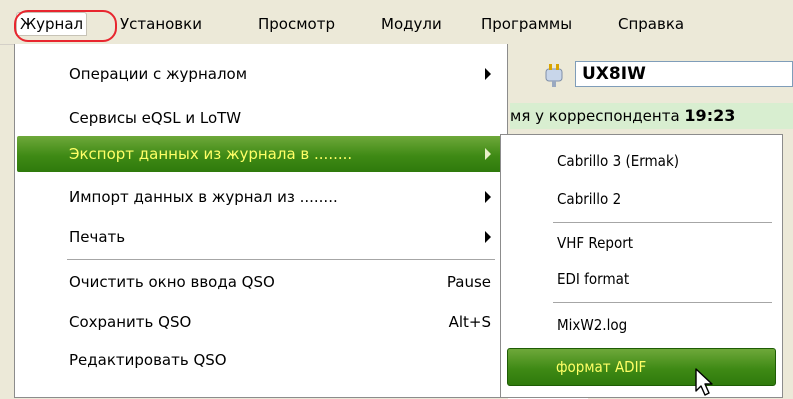 The height and width of the screenshot is (399, 793). Describe the element at coordinates (641, 161) in the screenshot. I see `submenu-item-cabrillo3: Cabrillo 3 (Ermak)` at that location.